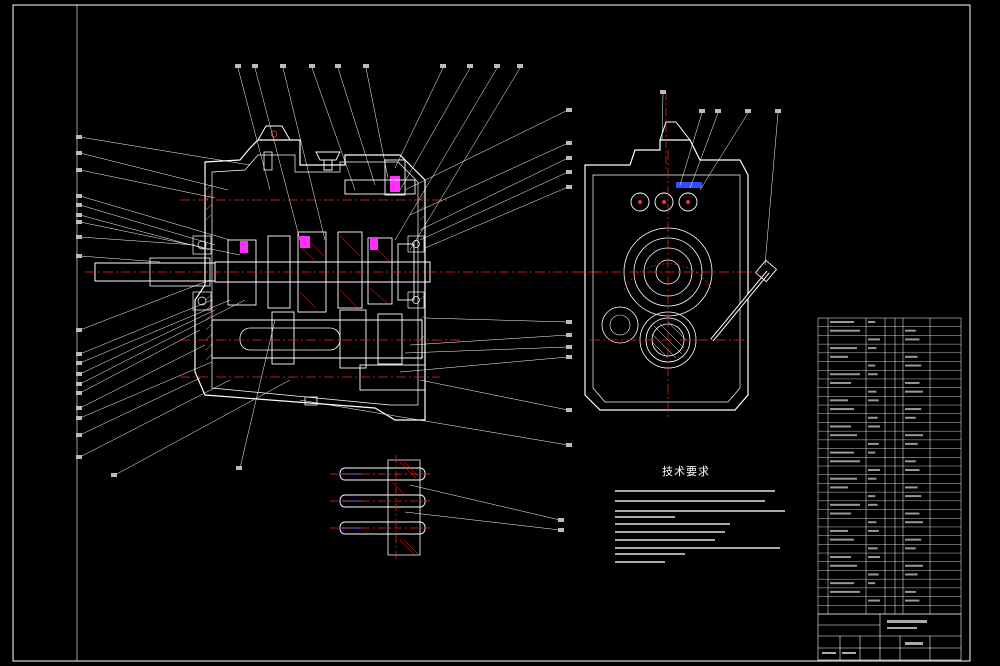 This screenshot has height=666, width=1000. What do you see at coordinates (315, 280) in the screenshot?
I see `housing-inner` at bounding box center [315, 280].